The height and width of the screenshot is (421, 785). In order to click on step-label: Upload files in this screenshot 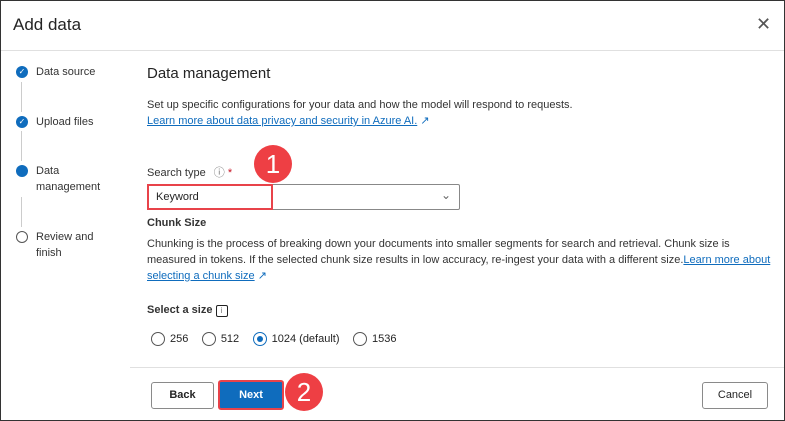, I will do `click(65, 122)`.